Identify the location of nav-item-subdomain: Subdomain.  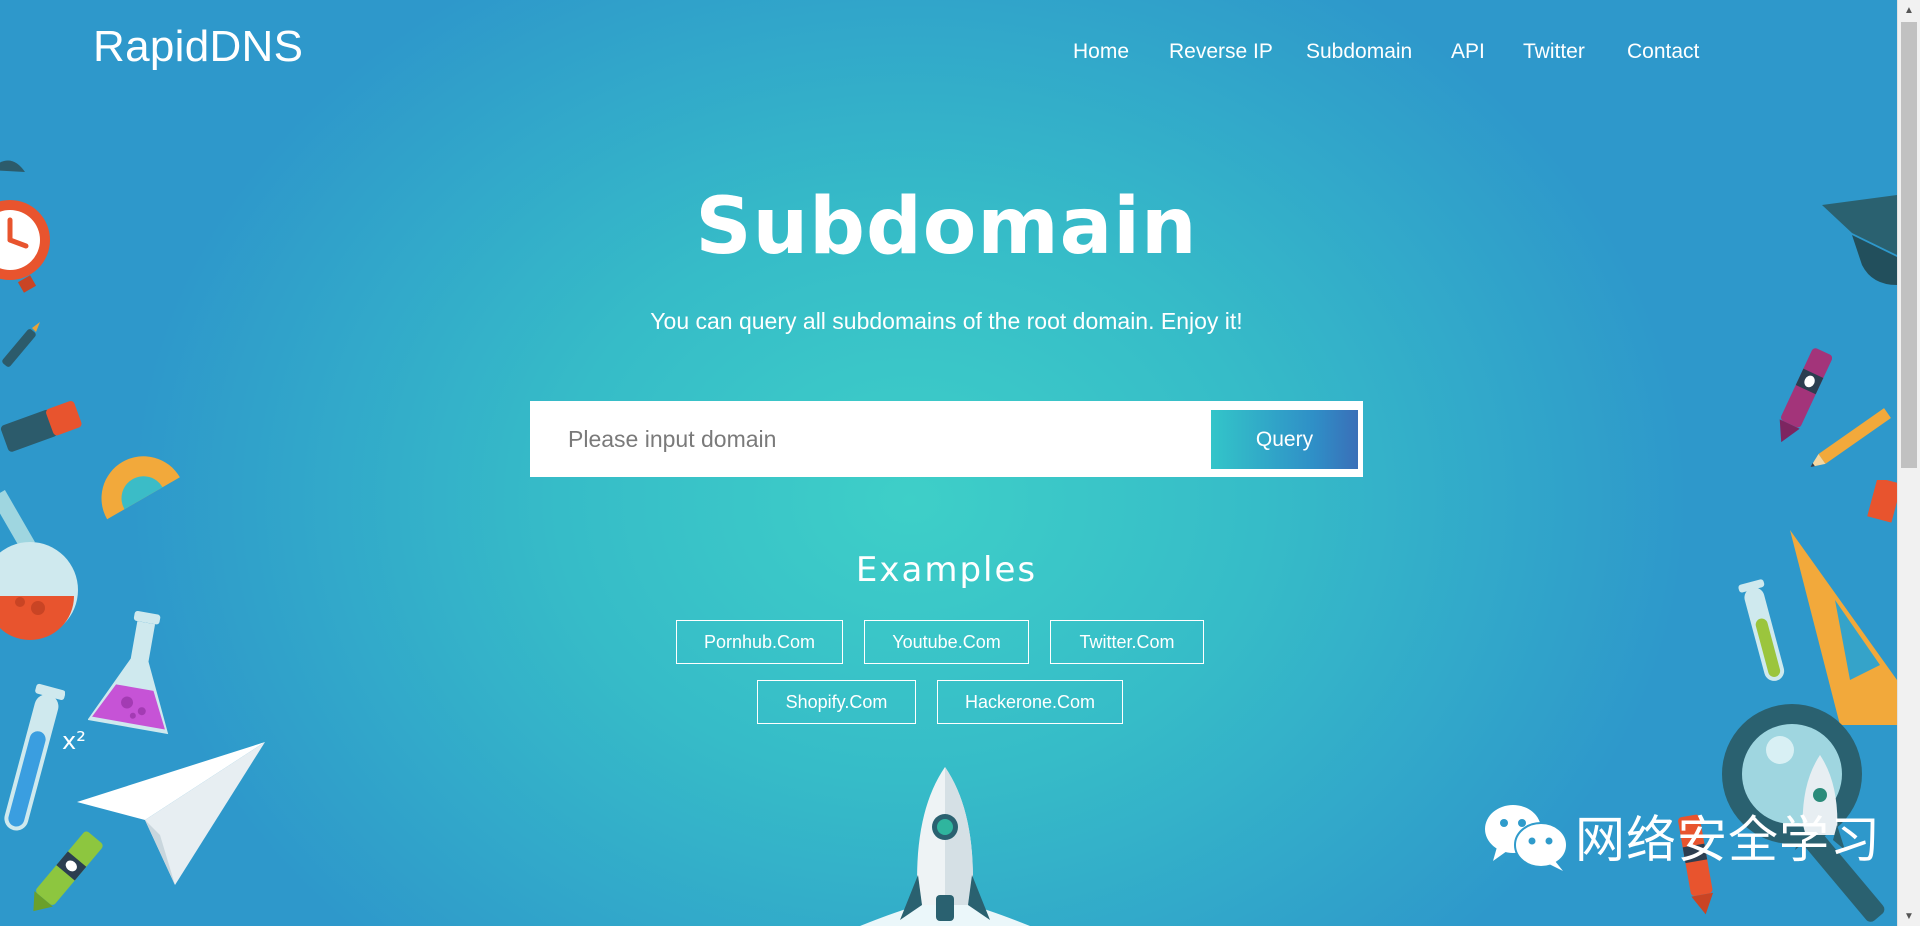
(1359, 52).